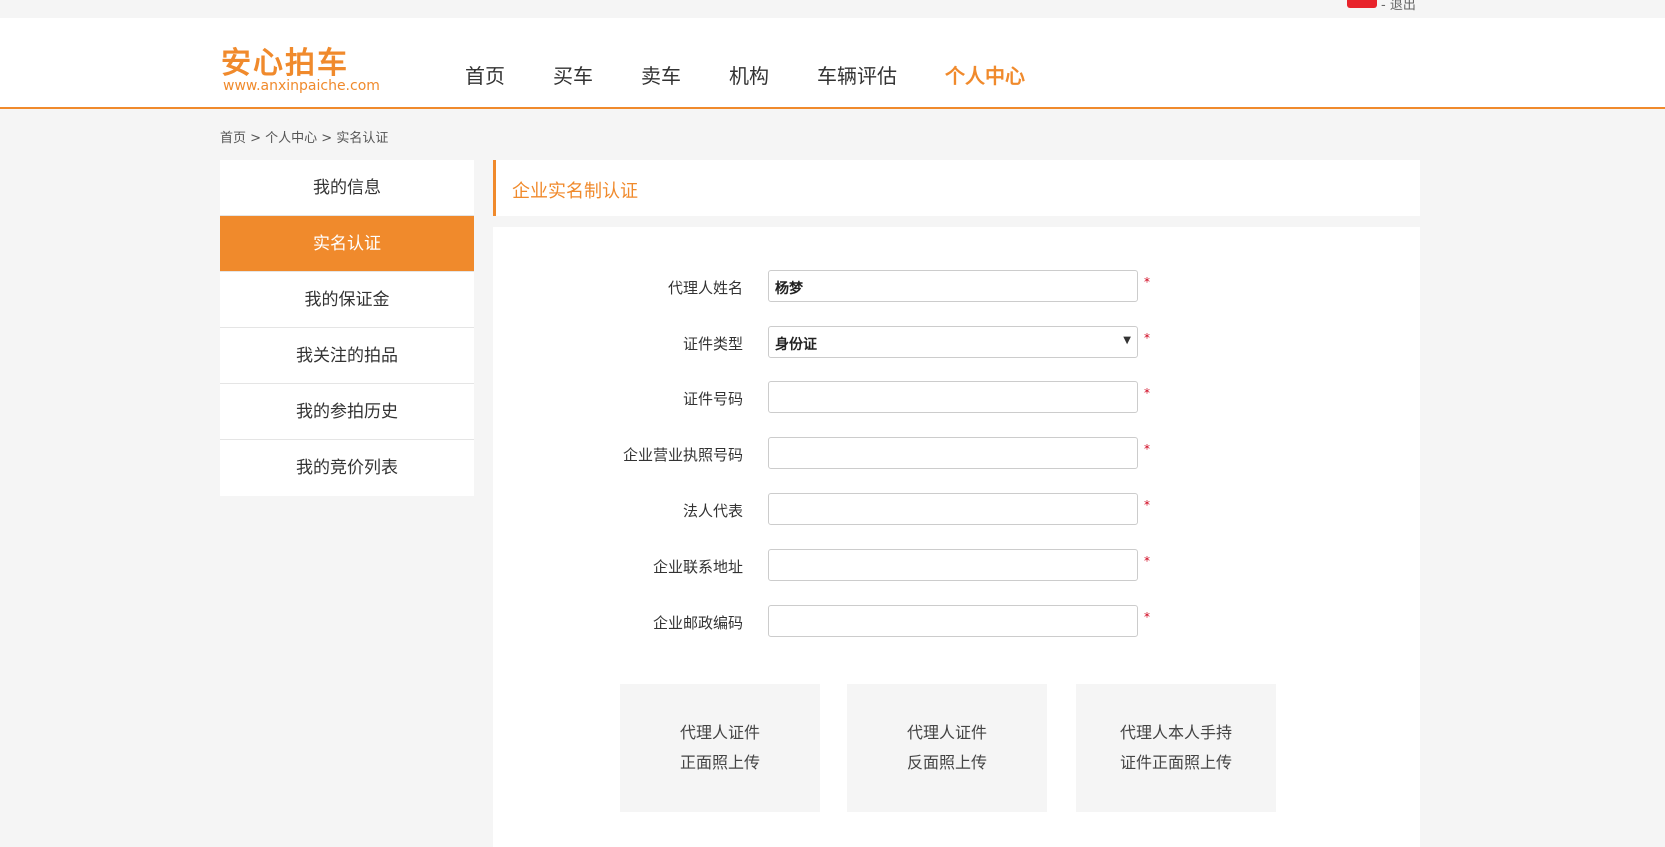 This screenshot has width=1665, height=847. What do you see at coordinates (719, 762) in the screenshot?
I see `upload-label-line2: 正面照上传` at bounding box center [719, 762].